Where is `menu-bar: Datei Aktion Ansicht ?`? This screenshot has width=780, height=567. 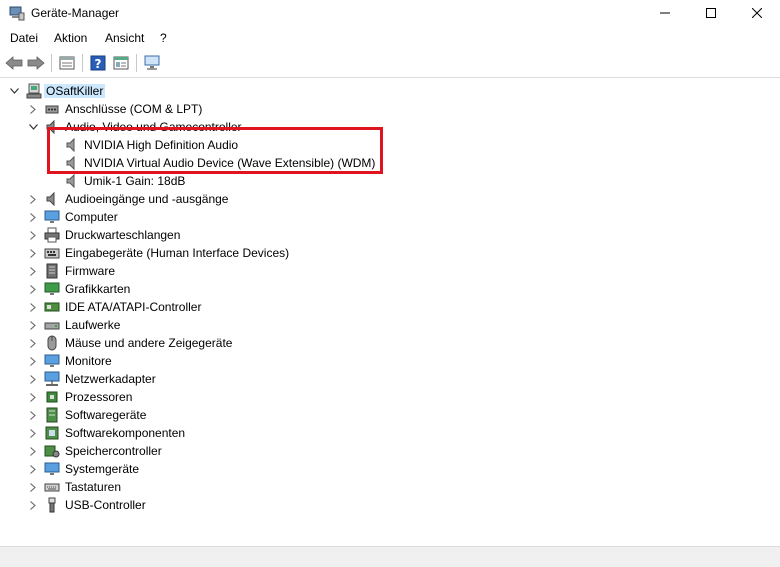
menu-bar: Datei Aktion Ansicht ? is located at coordinates (390, 38).